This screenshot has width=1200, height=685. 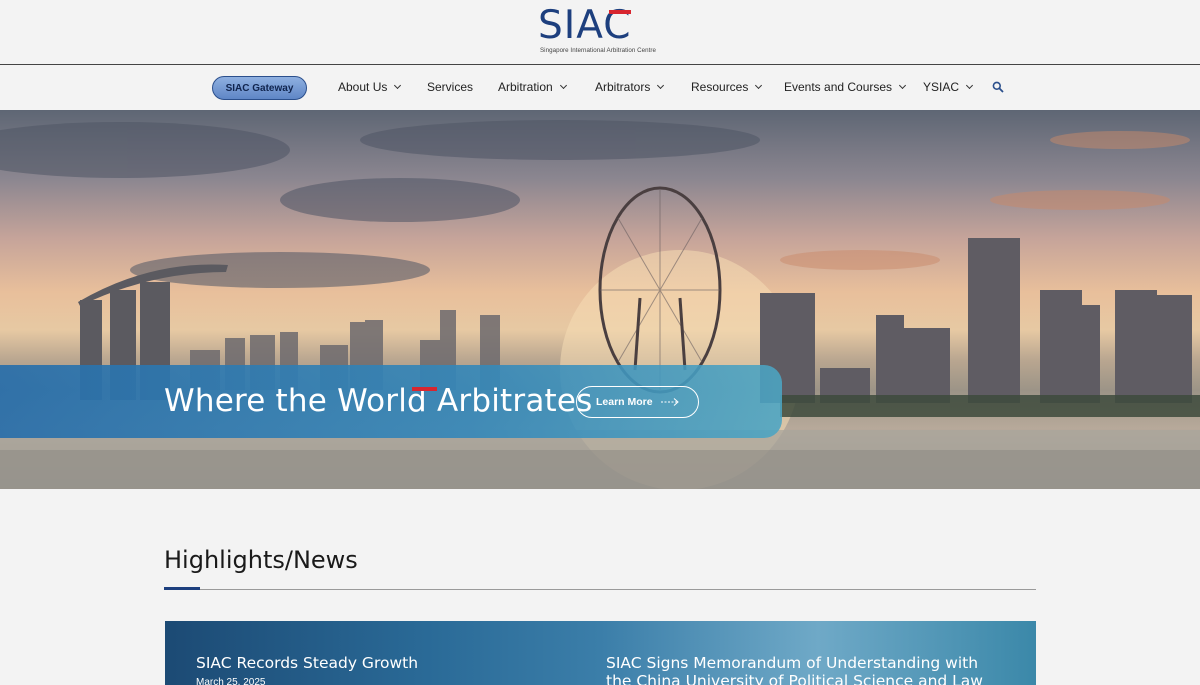 I want to click on highlights-accent-bar, so click(x=182, y=588).